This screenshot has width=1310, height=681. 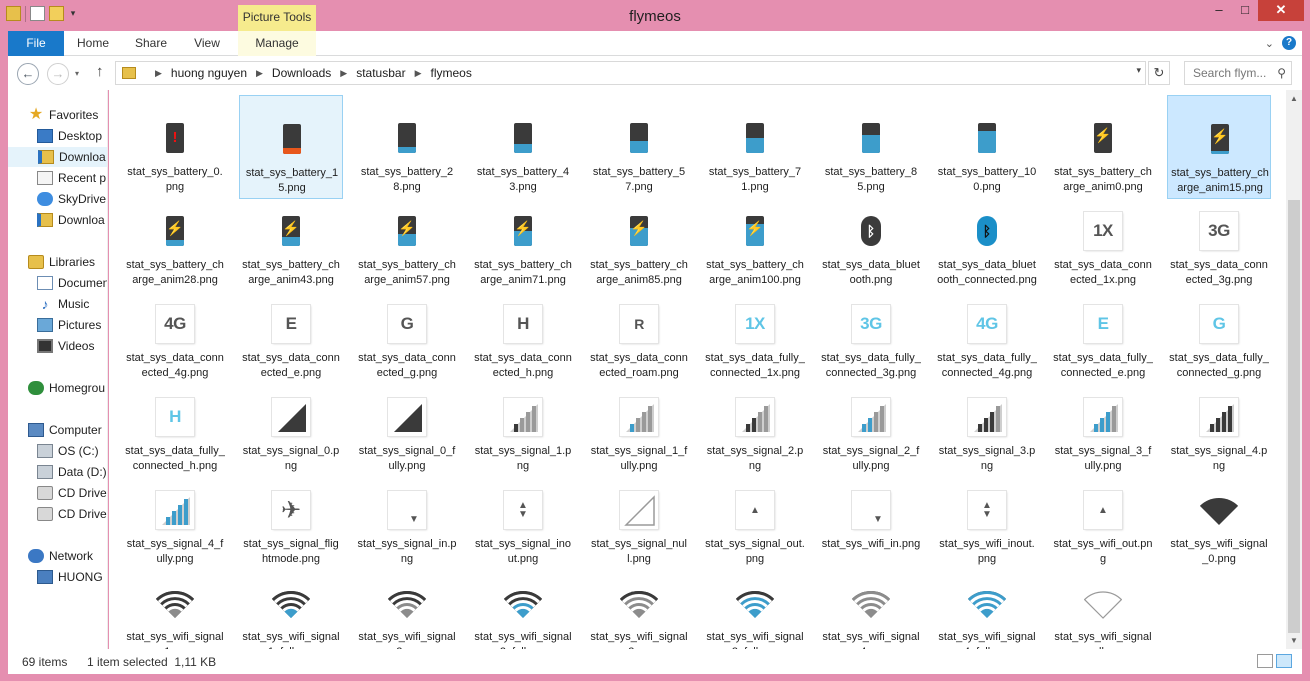 I want to click on file-item: Estat_sys_data_fully_connected_e.png, so click(x=1103, y=333).